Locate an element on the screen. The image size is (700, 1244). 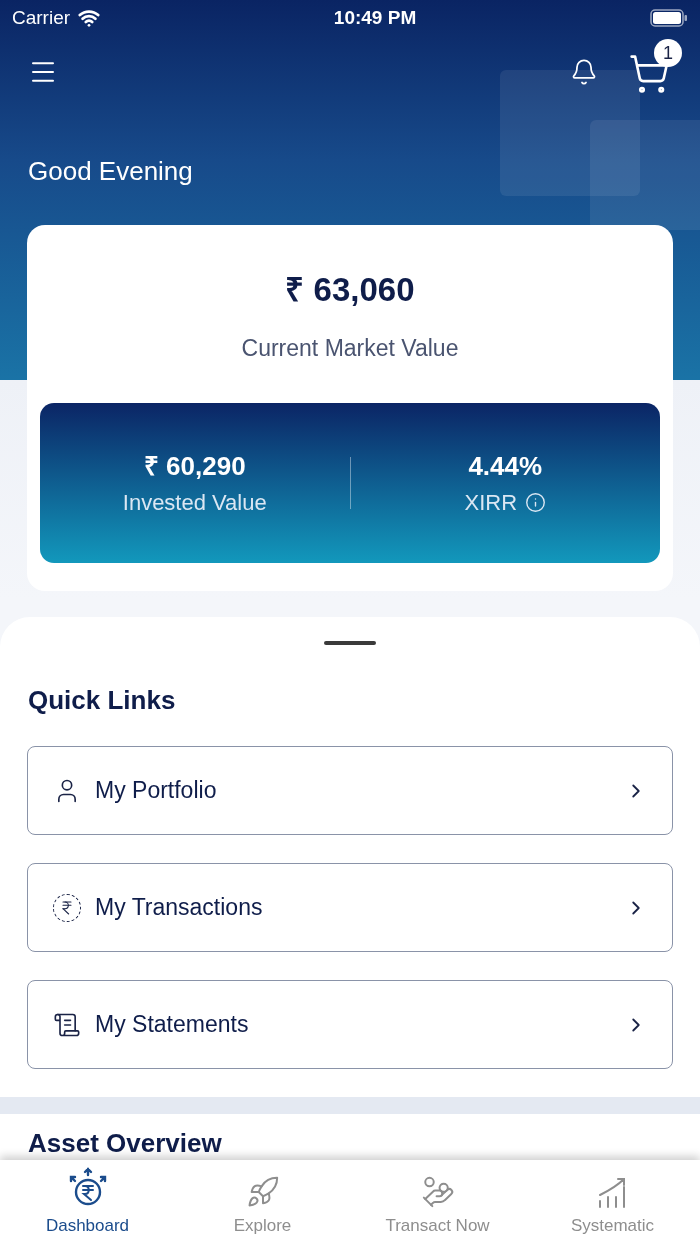
invested-value-label: Invested Value is located at coordinates (194, 503).